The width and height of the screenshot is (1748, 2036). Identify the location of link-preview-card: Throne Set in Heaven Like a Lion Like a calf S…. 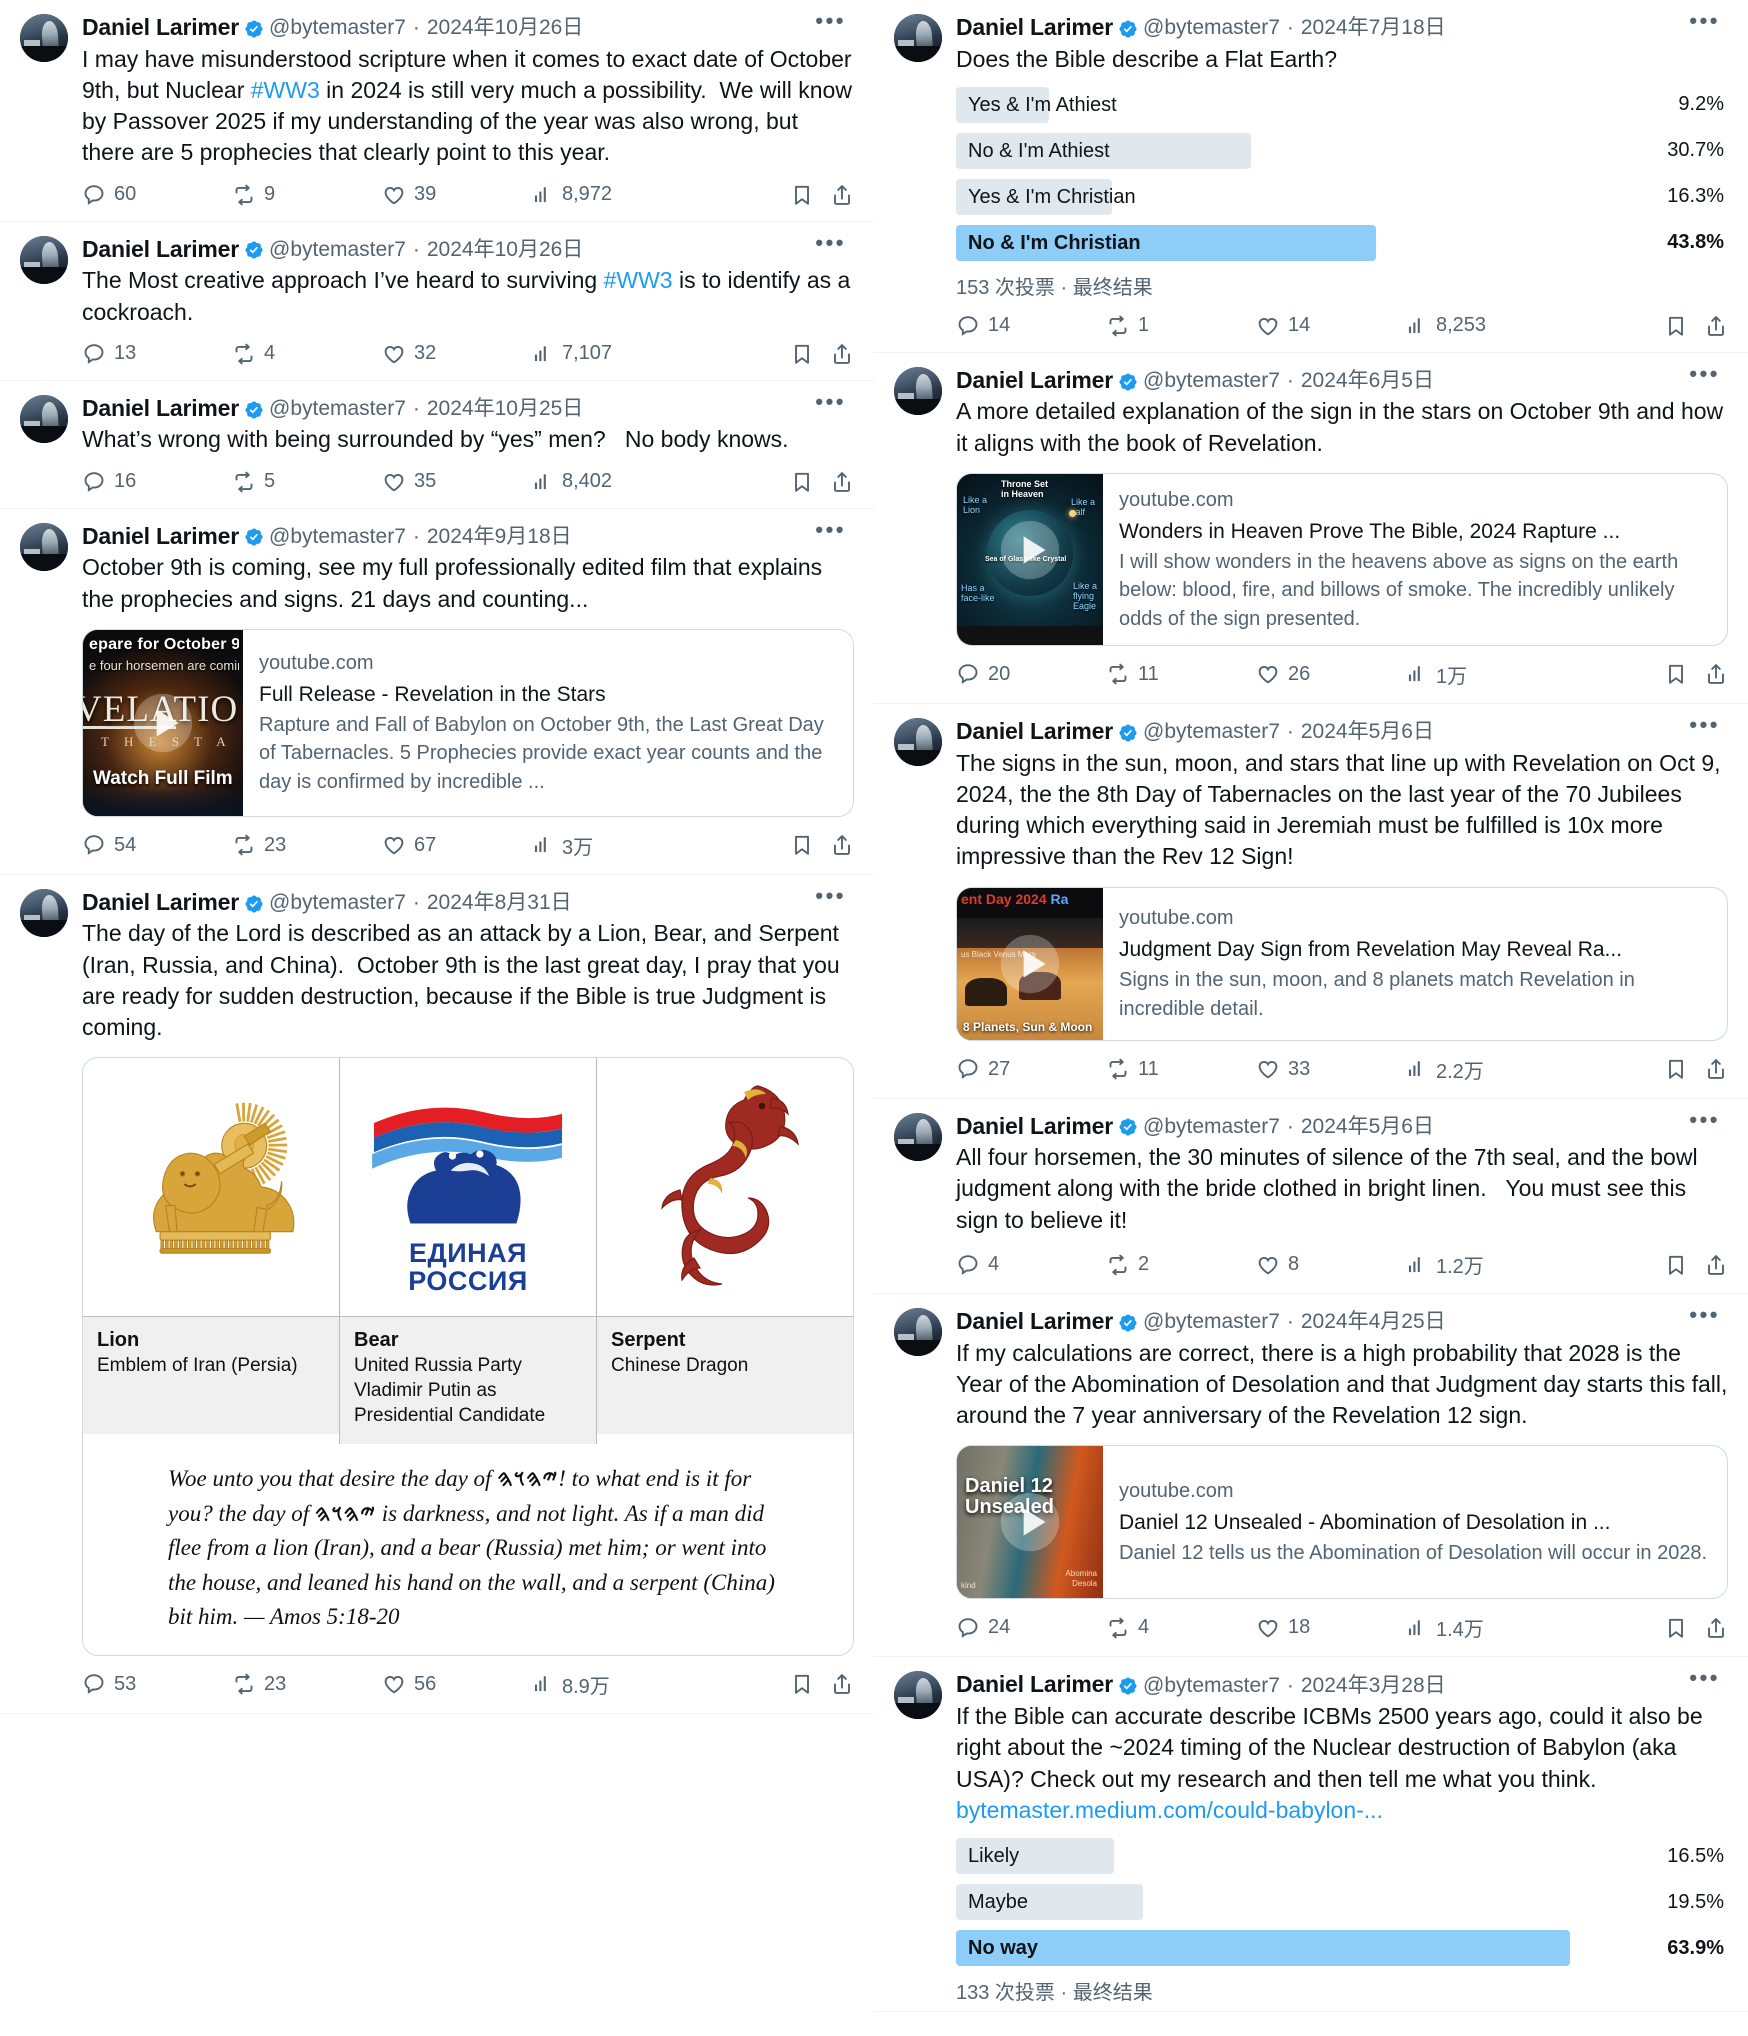
(1342, 559).